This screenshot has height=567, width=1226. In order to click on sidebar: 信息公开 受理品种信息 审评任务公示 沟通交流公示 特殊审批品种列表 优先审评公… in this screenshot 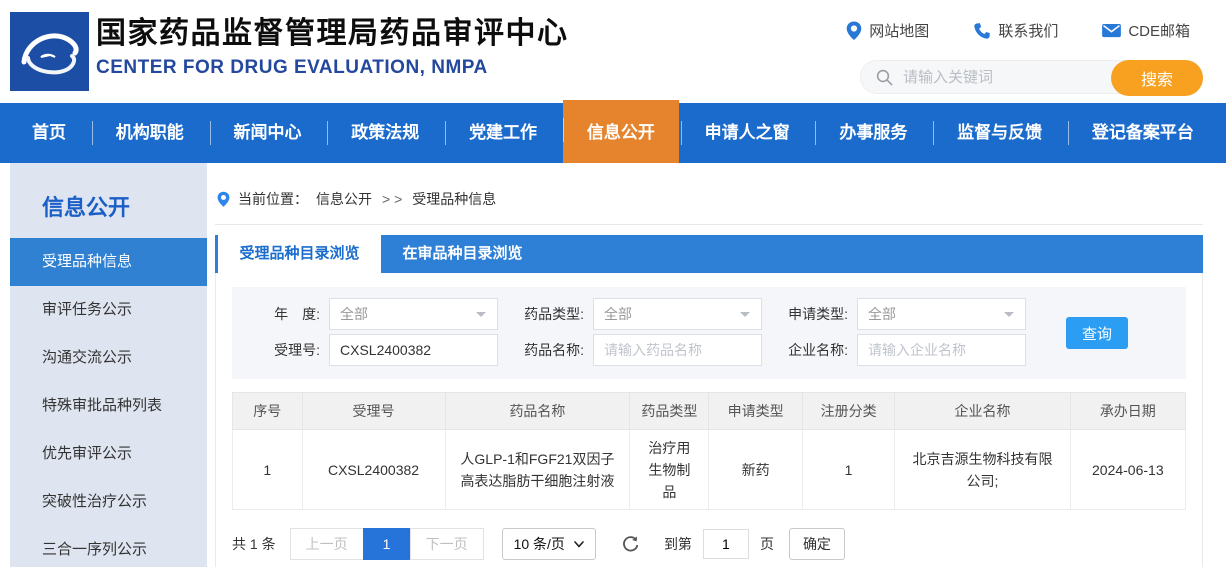, I will do `click(108, 365)`.